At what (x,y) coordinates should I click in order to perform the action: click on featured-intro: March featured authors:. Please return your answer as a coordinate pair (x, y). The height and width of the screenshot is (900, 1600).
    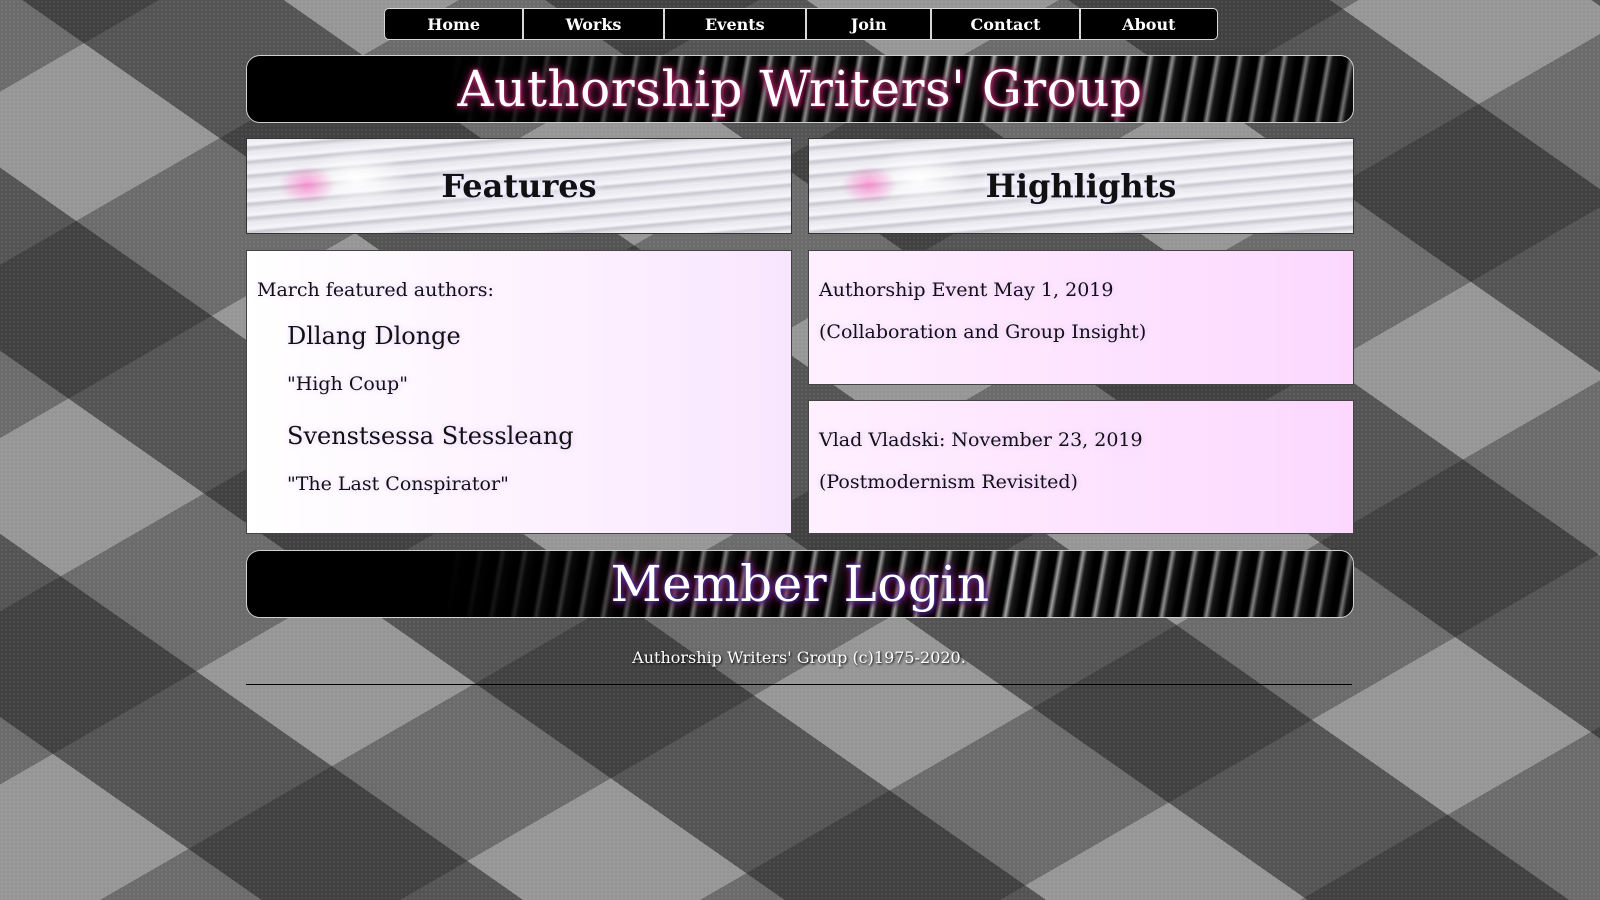
    Looking at the image, I should click on (375, 290).